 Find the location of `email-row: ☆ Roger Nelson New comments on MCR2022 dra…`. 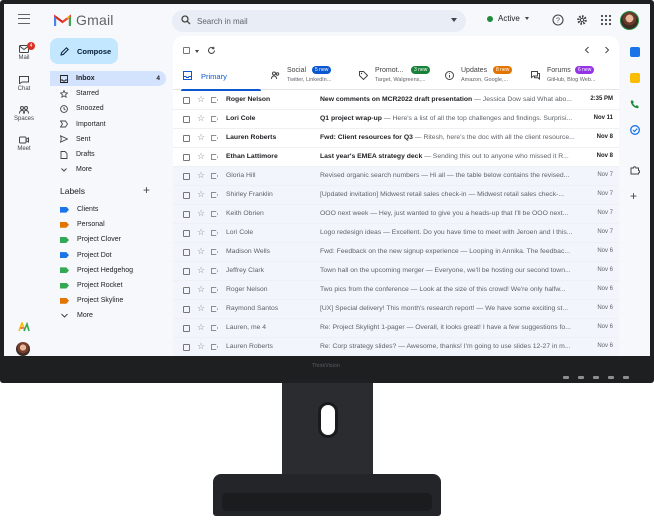

email-row: ☆ Roger Nelson New comments on MCR2022 dra… is located at coordinates (396, 100).